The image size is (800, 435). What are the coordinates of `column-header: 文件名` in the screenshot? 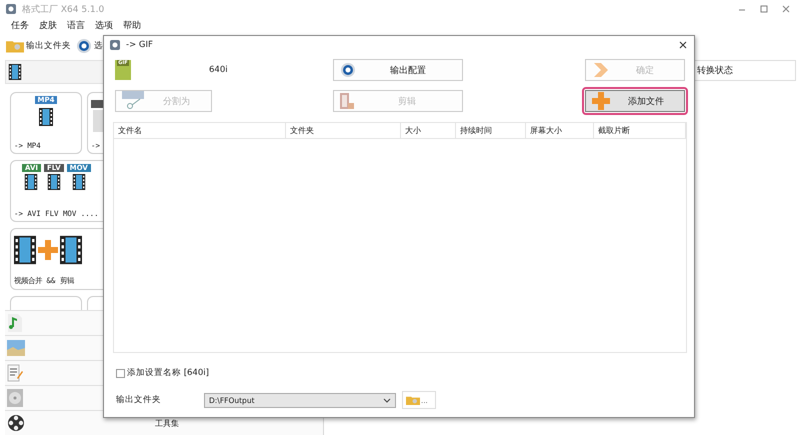 It's located at (200, 130).